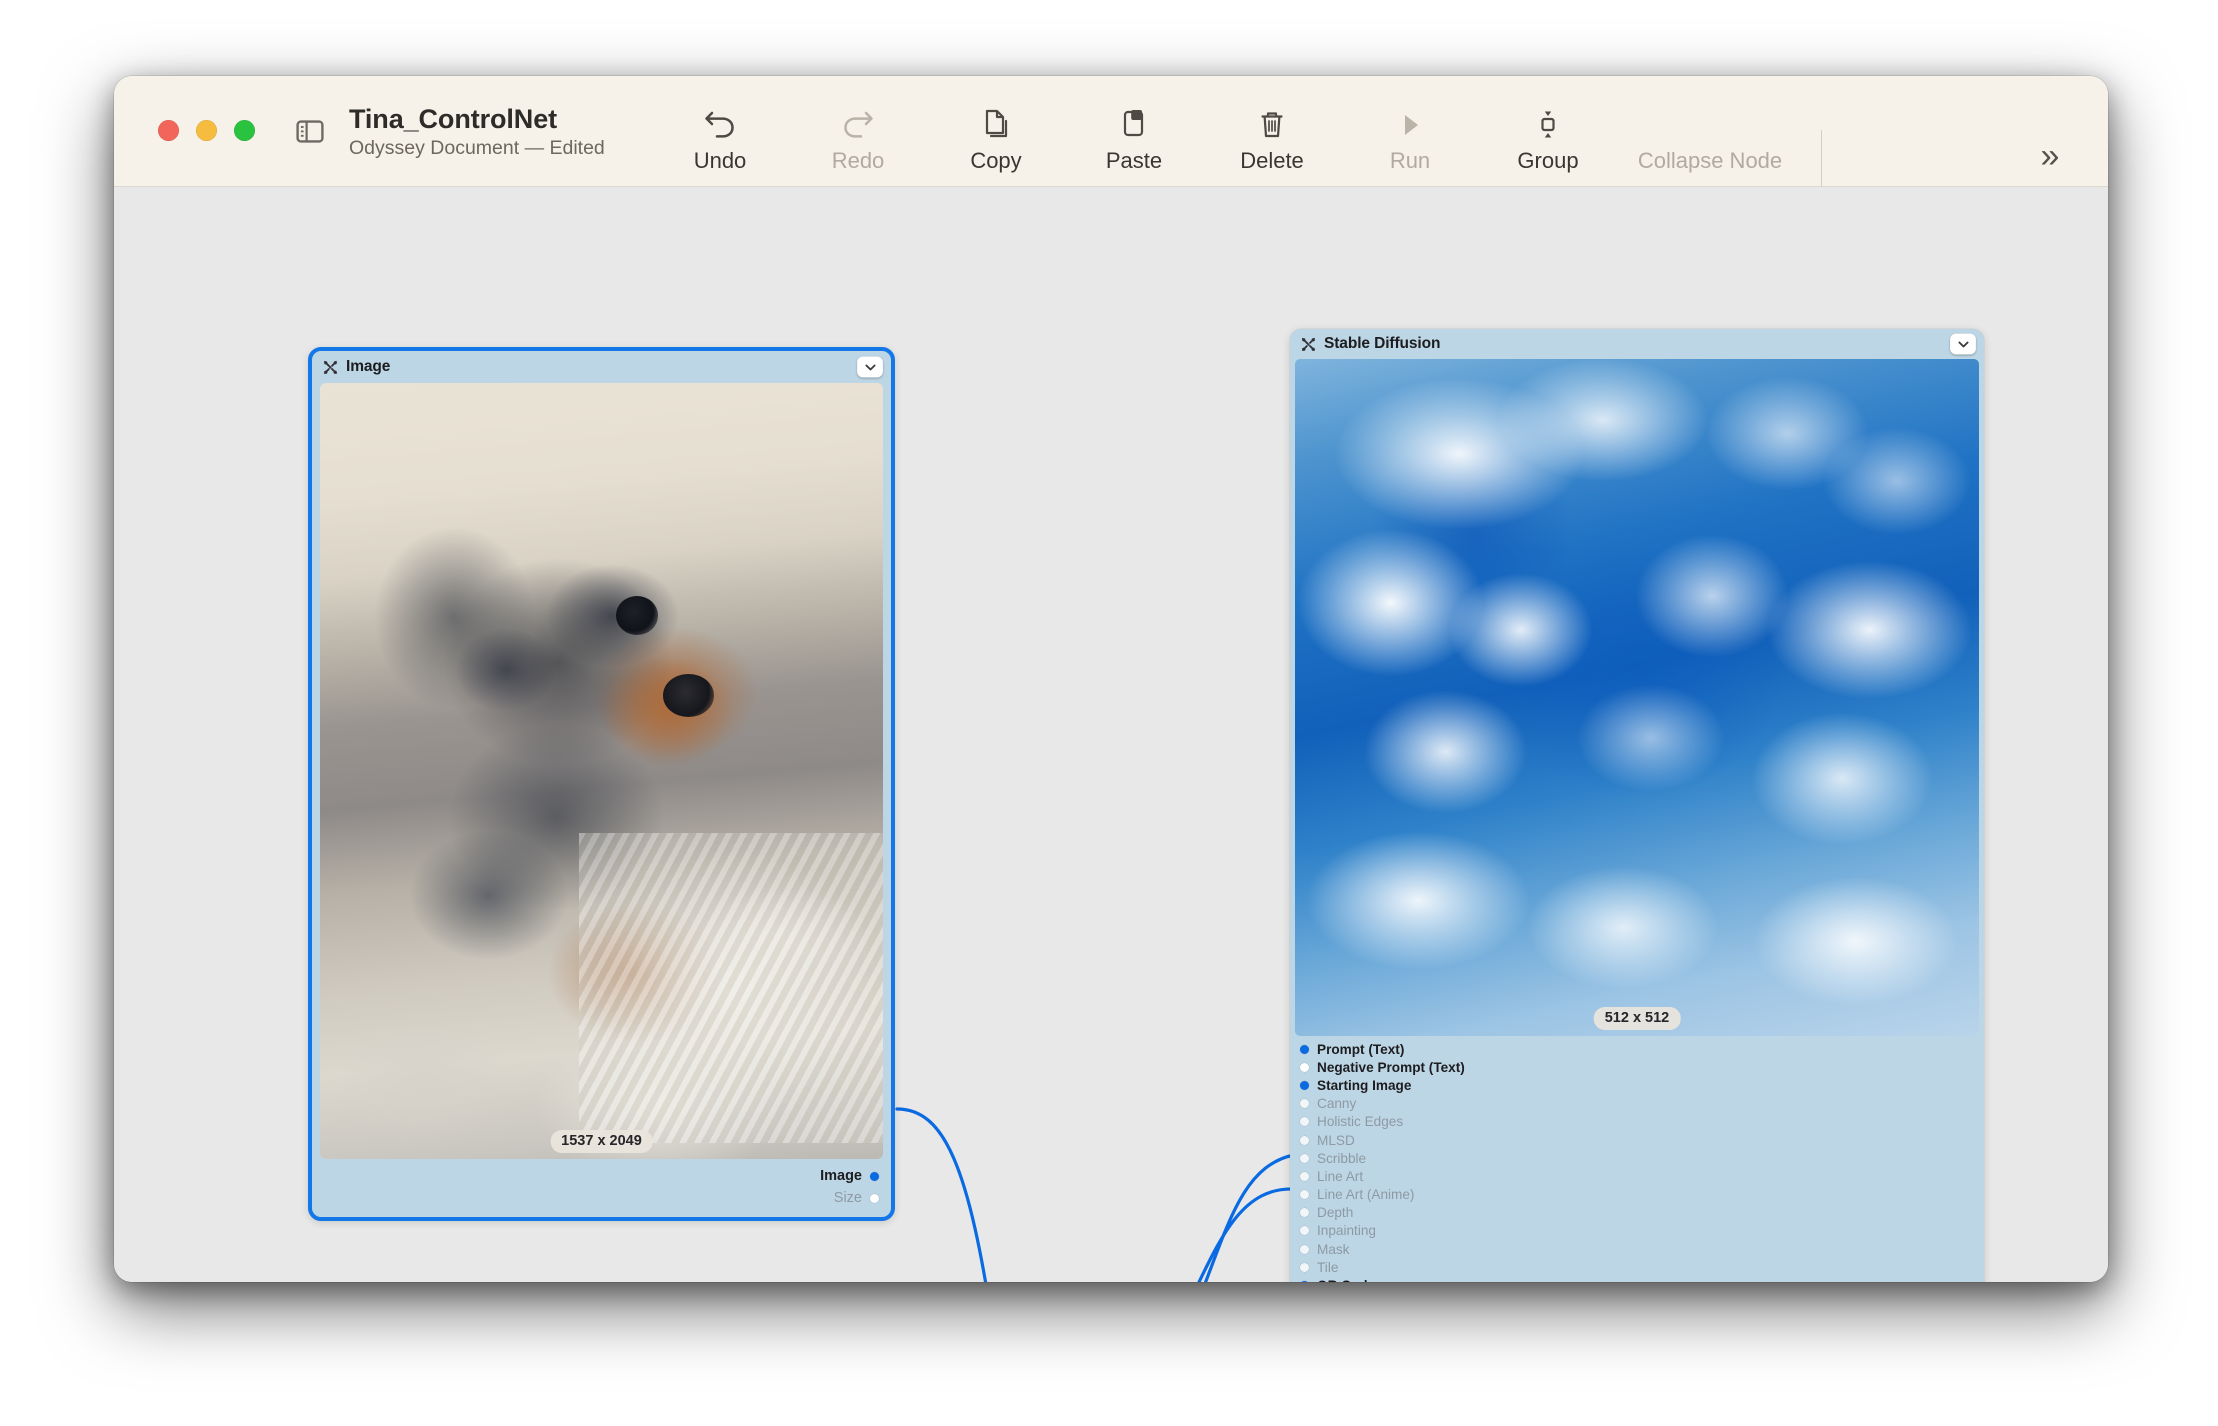 This screenshot has width=2218, height=1426. I want to click on port-negative-prompt-text-dot, so click(1304, 1067).